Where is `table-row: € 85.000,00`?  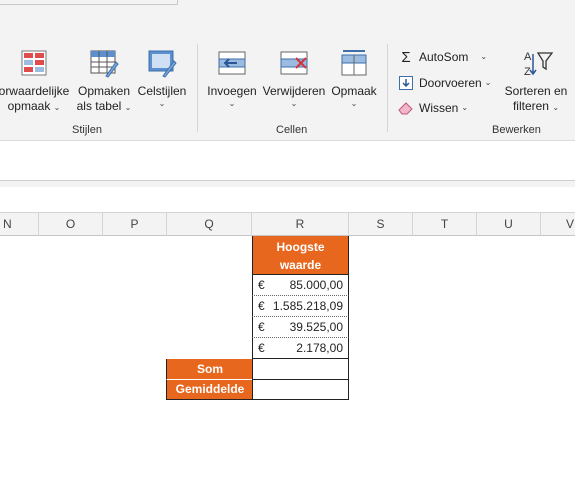 table-row: € 85.000,00 is located at coordinates (300, 285).